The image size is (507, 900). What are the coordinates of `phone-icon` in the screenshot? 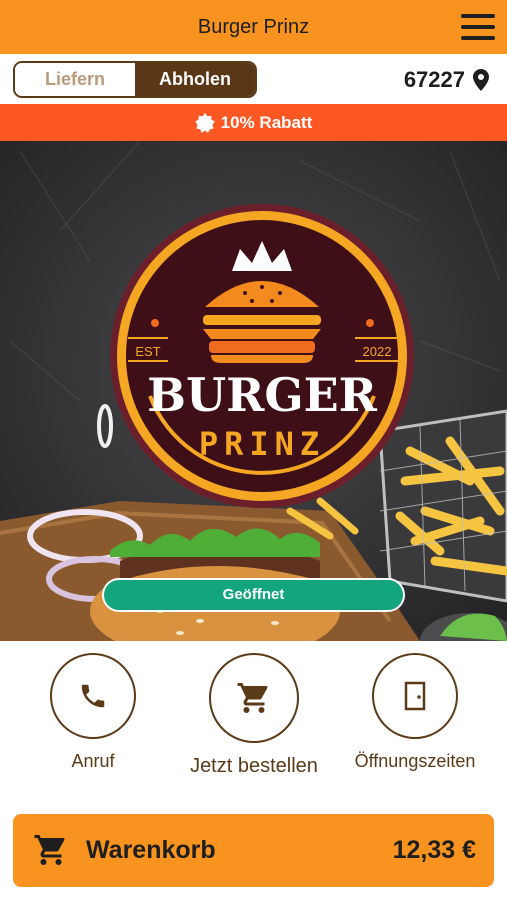 It's located at (93, 696).